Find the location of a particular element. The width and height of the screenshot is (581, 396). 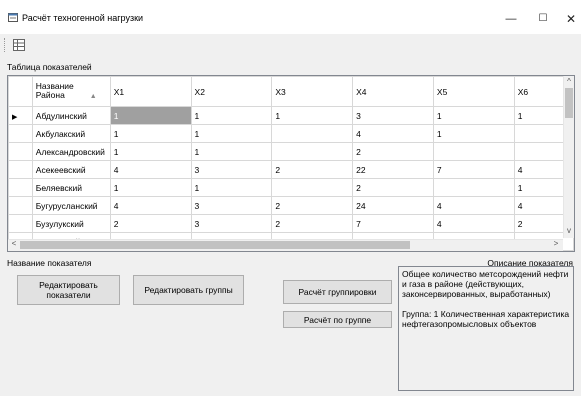

minimize-button: — is located at coordinates (511, 19).